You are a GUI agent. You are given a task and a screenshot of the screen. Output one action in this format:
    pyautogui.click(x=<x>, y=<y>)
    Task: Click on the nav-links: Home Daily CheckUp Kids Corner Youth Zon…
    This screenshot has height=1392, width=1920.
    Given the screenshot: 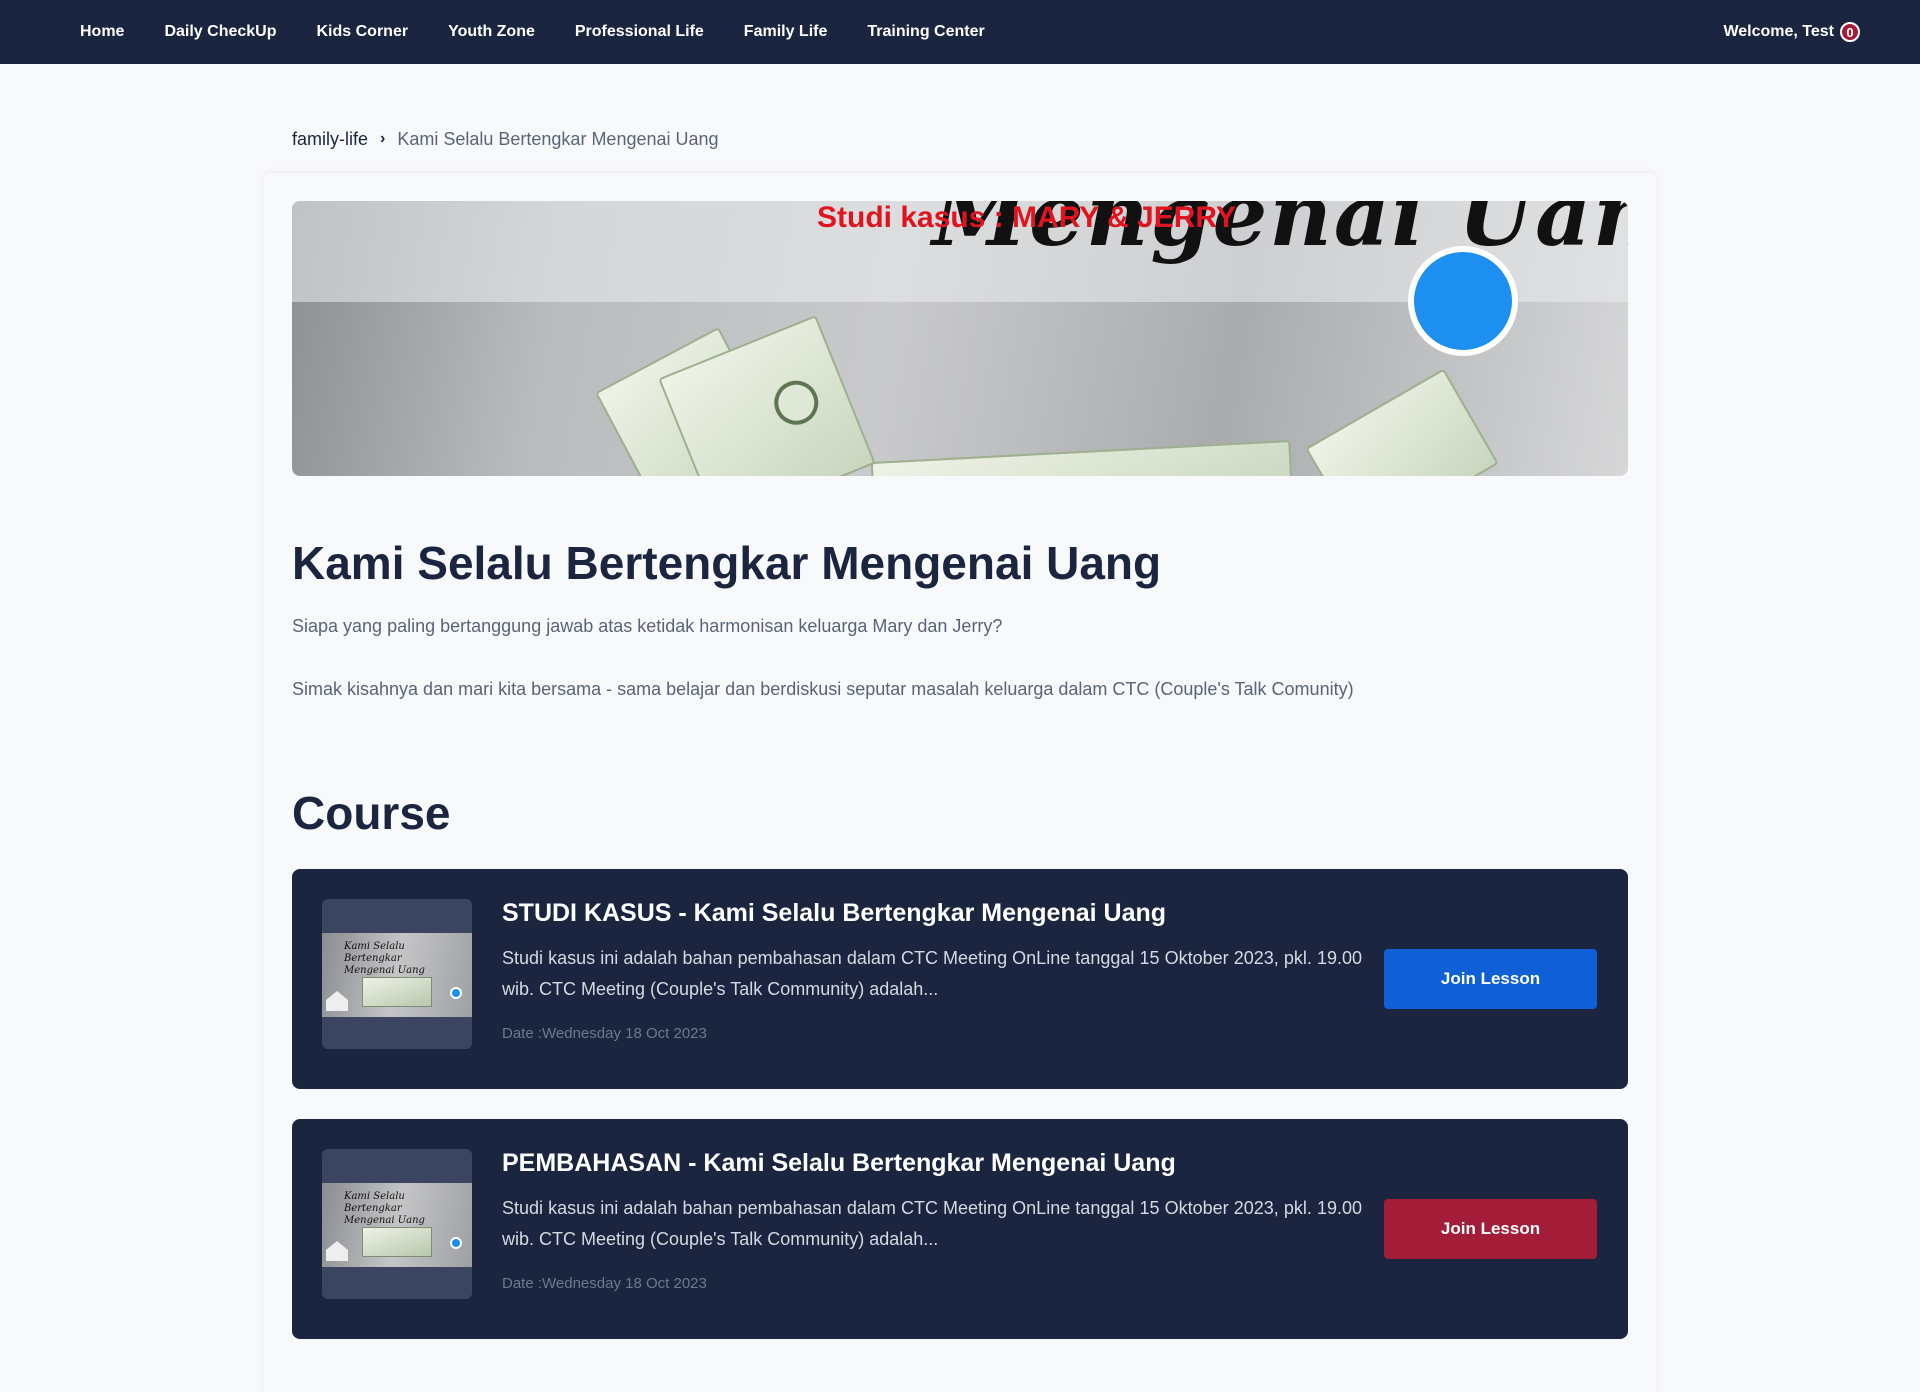 What is the action you would take?
    pyautogui.click(x=532, y=32)
    